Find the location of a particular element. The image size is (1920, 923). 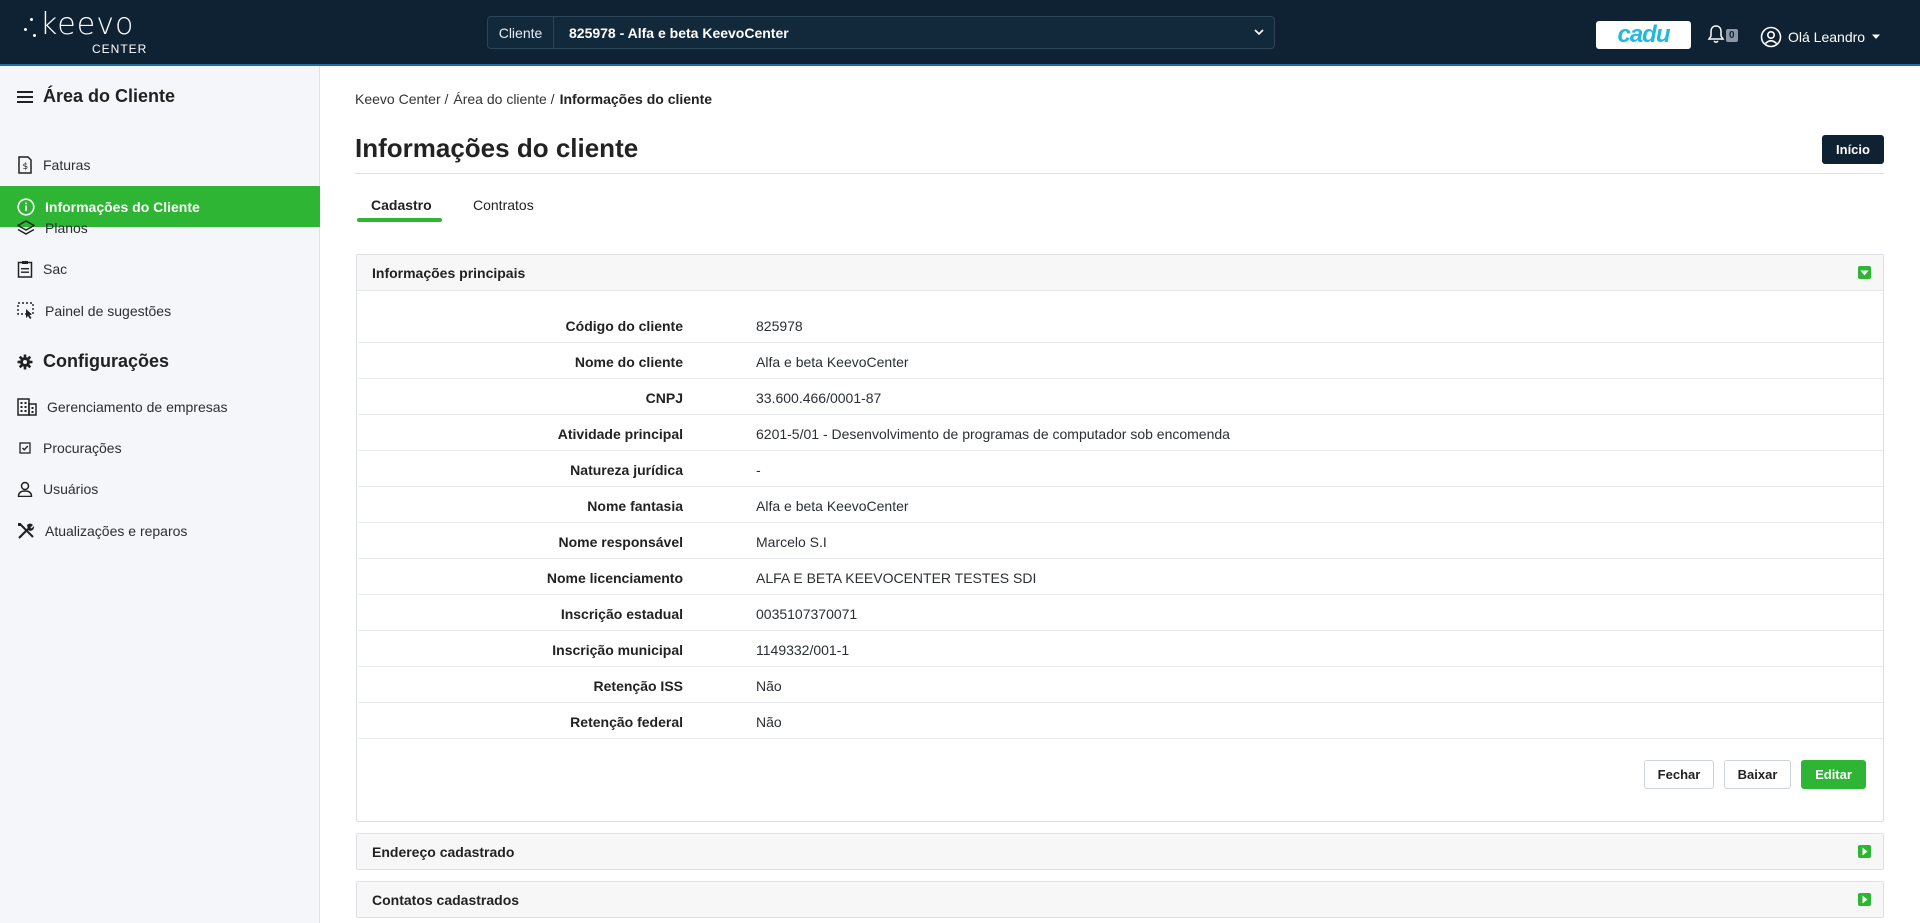

sidebar-item-atualizacoes: Atualizações e reparos is located at coordinates (160, 530).